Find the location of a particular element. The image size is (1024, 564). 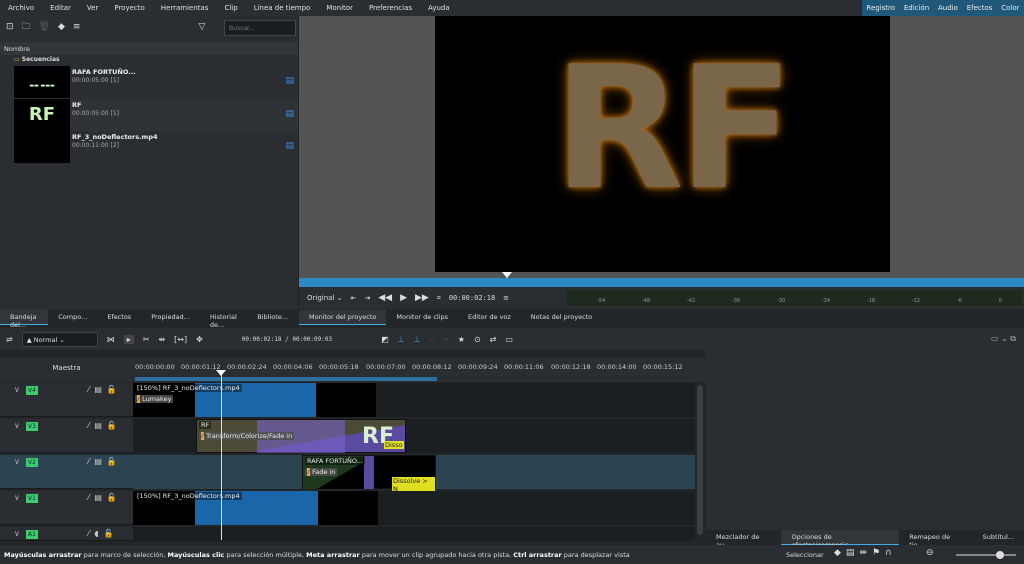

extract-icon: ·· is located at coordinates (446, 339).